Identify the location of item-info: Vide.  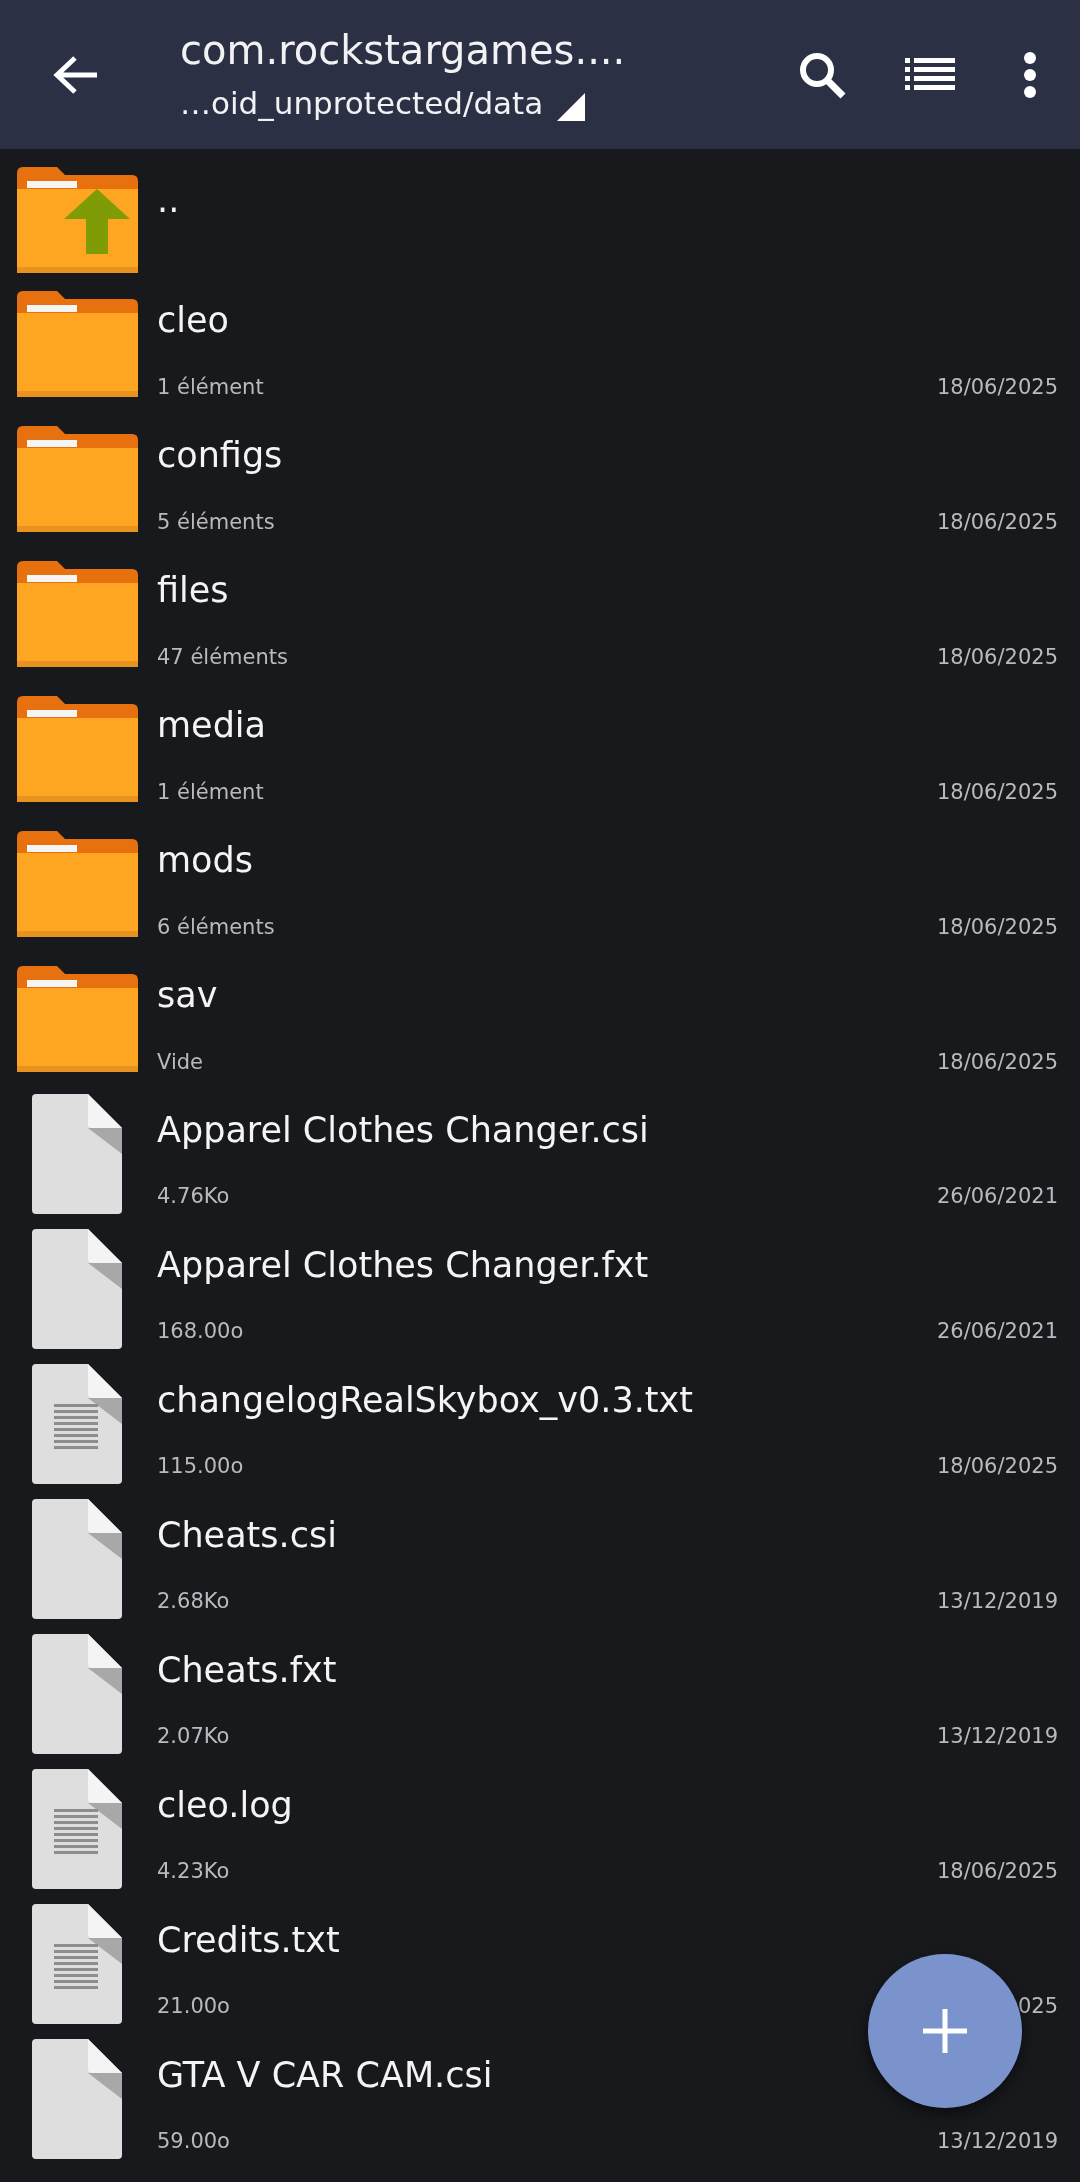
(180, 1062).